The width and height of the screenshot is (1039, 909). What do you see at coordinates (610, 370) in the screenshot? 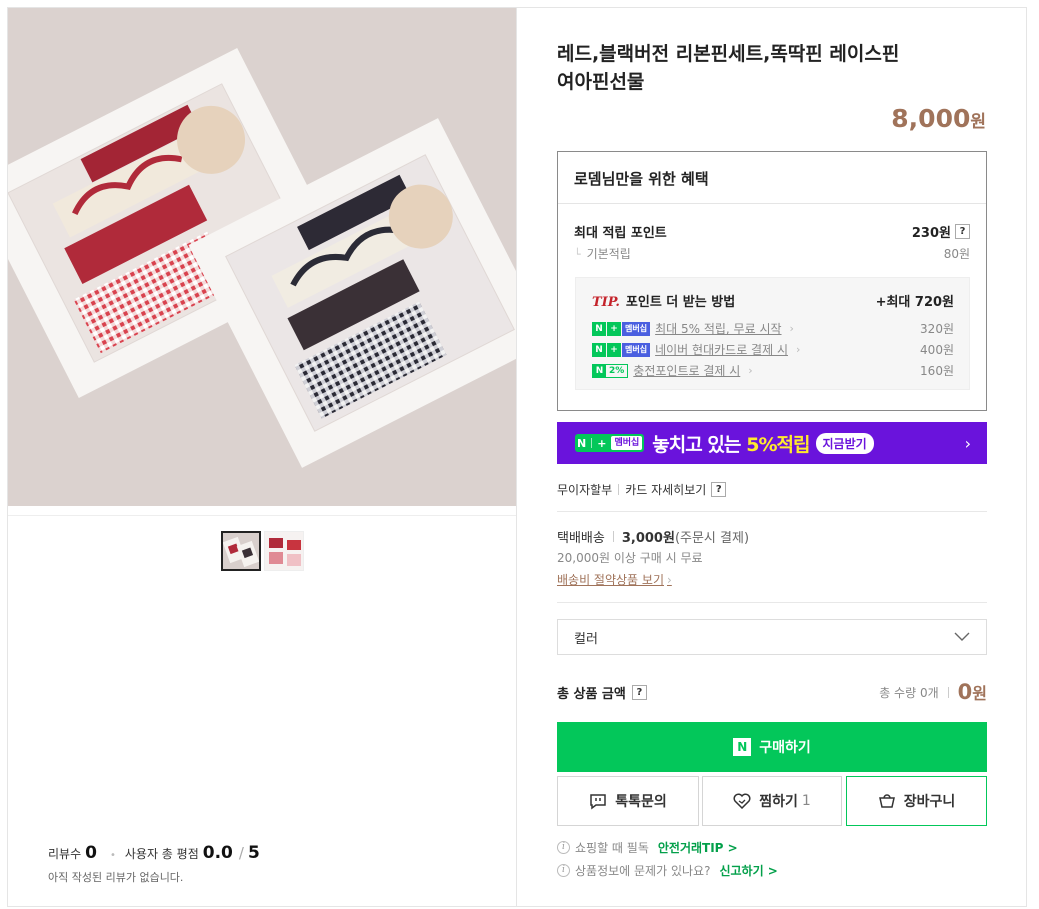
I see `charge-points-badge: N 2%` at bounding box center [610, 370].